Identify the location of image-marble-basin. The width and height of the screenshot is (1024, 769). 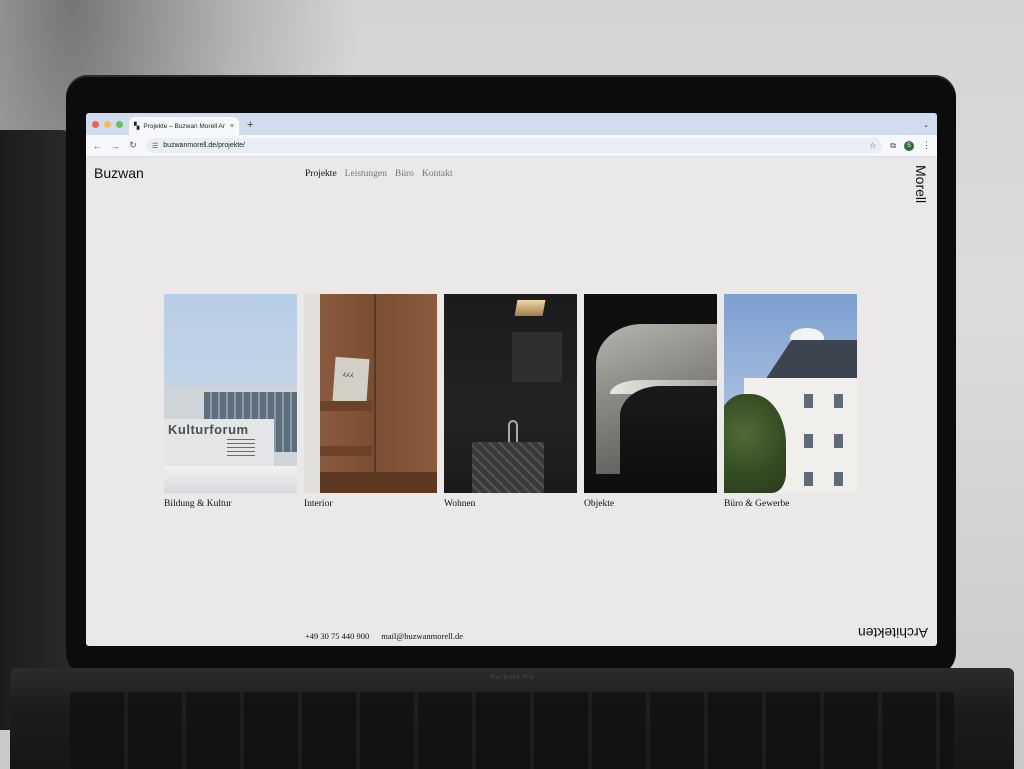
(508, 467).